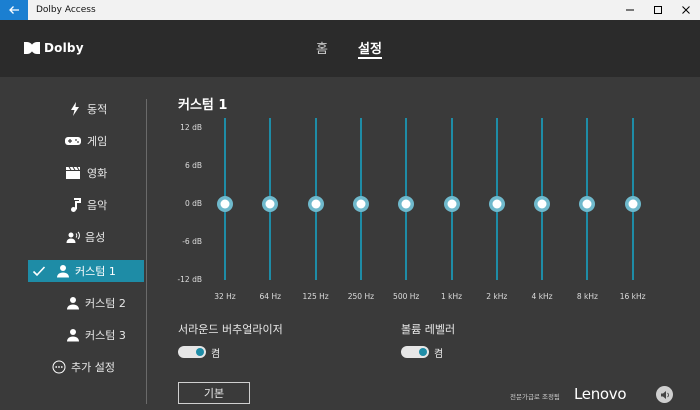 Image resolution: width=700 pixels, height=410 pixels. I want to click on brand-name: Dolby, so click(64, 48).